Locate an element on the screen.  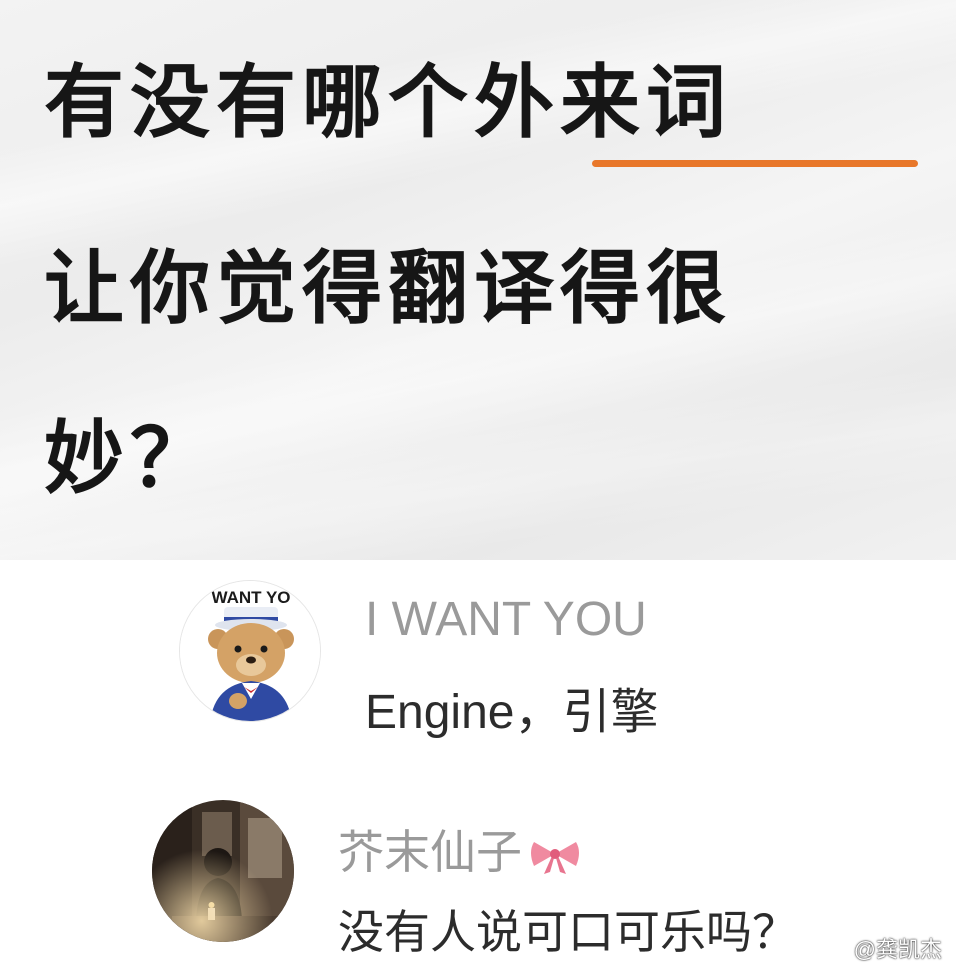
title-line-1-prefix: 有没有哪个 is located at coordinates (259, 102).